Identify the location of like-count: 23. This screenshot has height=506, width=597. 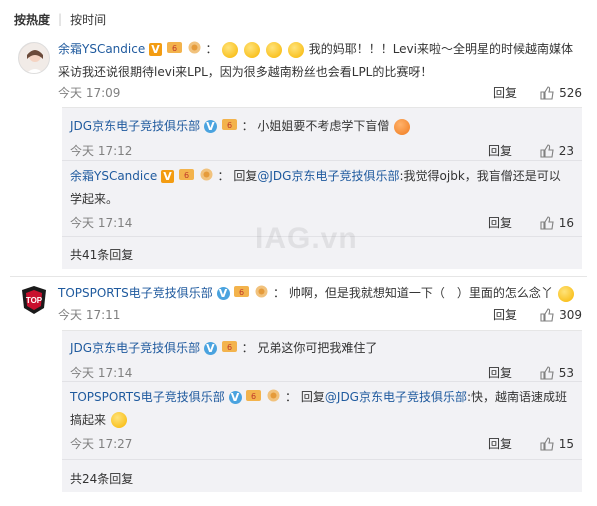
(566, 150).